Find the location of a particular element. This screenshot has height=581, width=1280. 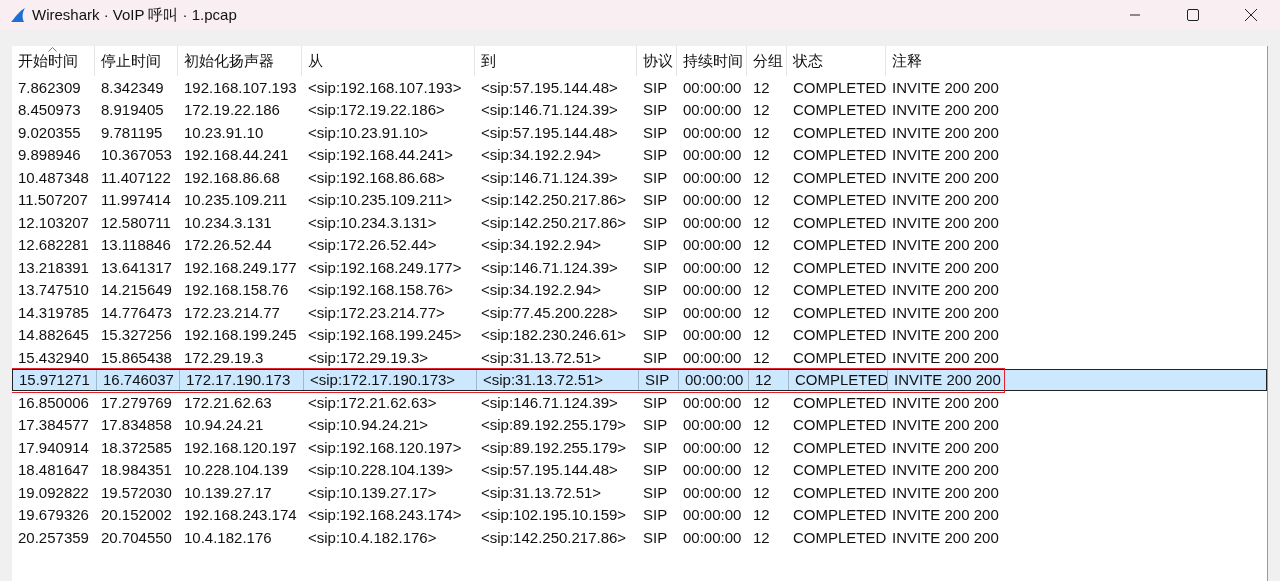

table-cell-text: 192.168.199.245 is located at coordinates (240, 335).